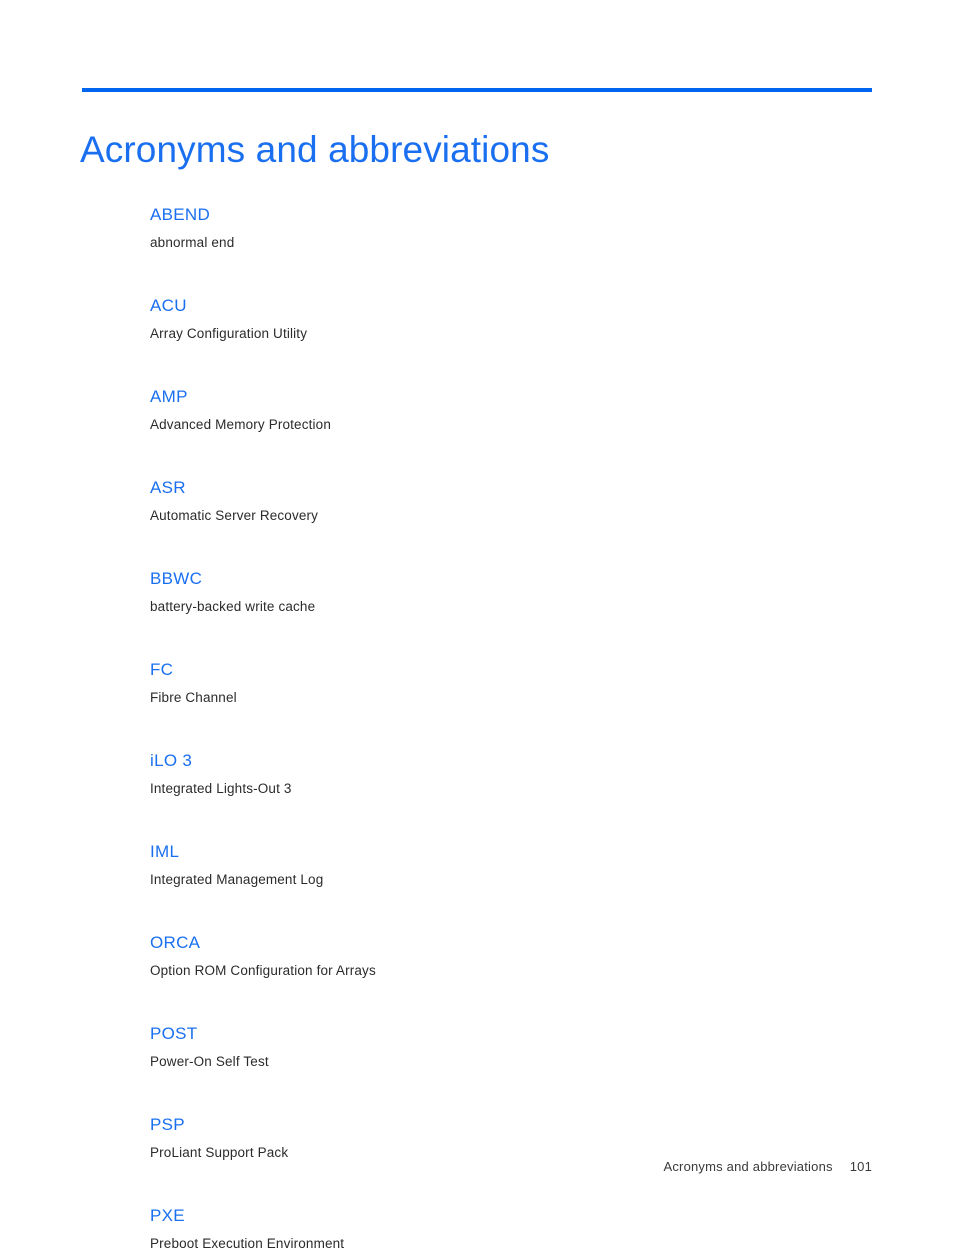  Describe the element at coordinates (167, 1124) in the screenshot. I see `glossary-term: PSP` at that location.